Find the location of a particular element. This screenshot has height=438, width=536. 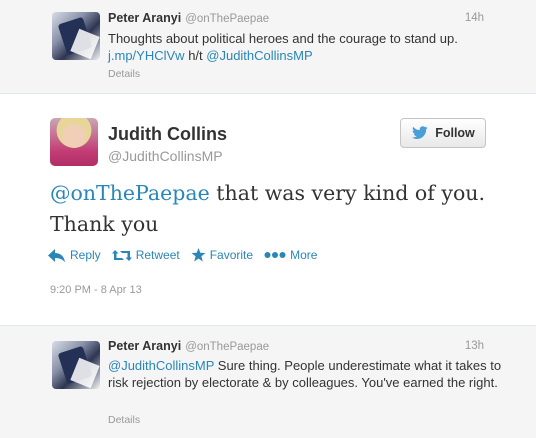

author-handle: @JudithCollinsMP is located at coordinates (165, 156).